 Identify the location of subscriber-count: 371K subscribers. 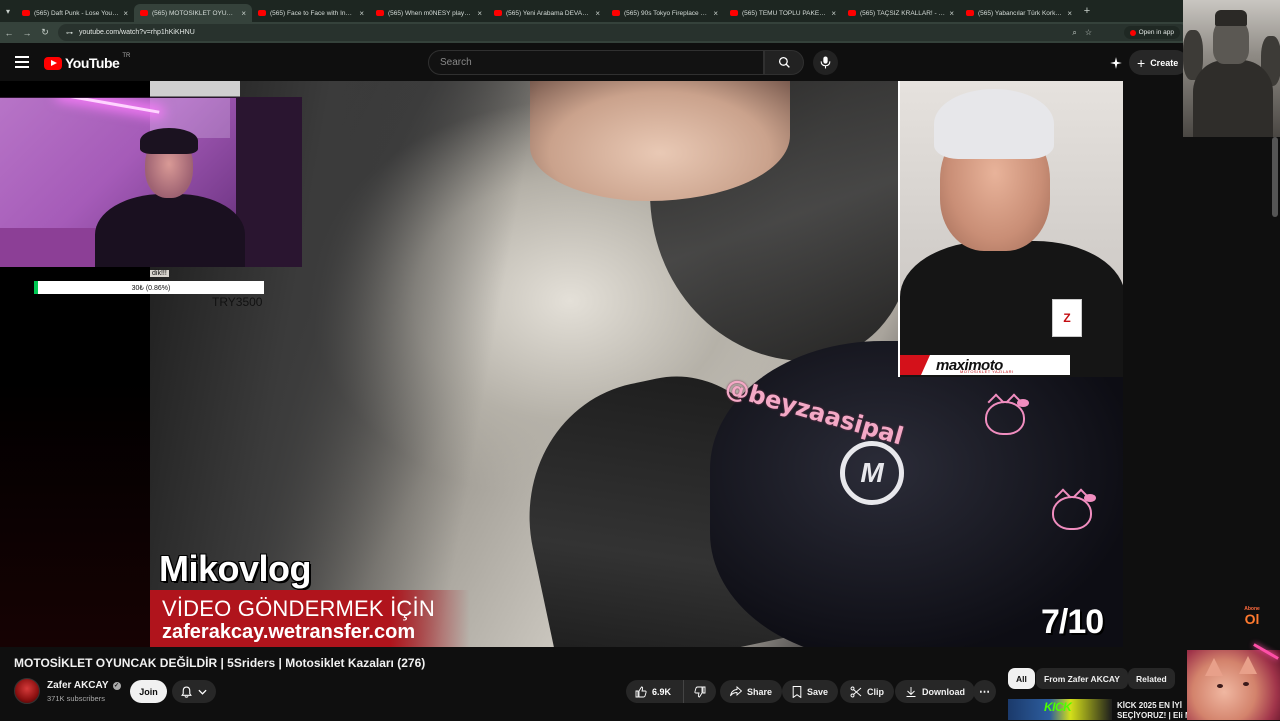
(76, 698).